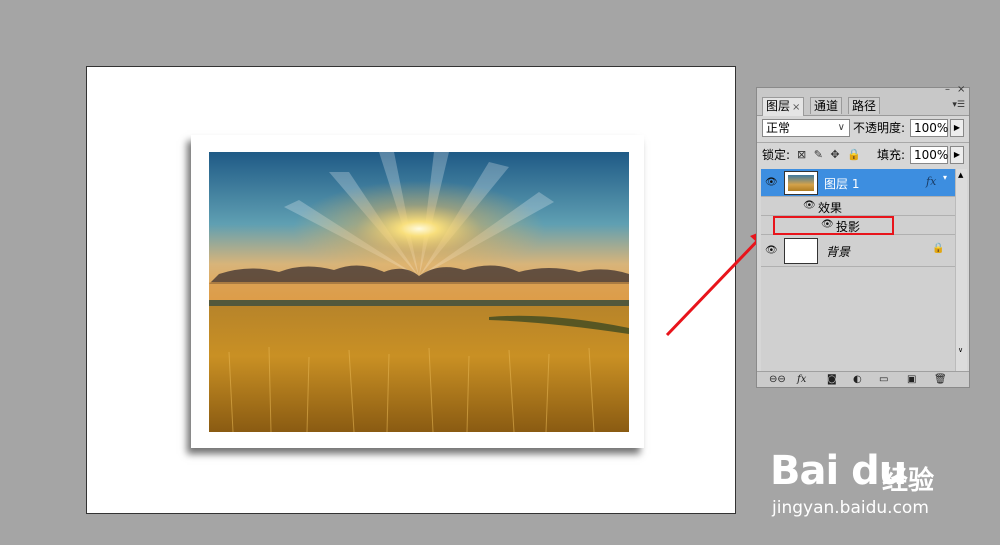  What do you see at coordinates (863, 142) in the screenshot?
I see `divider` at bounding box center [863, 142].